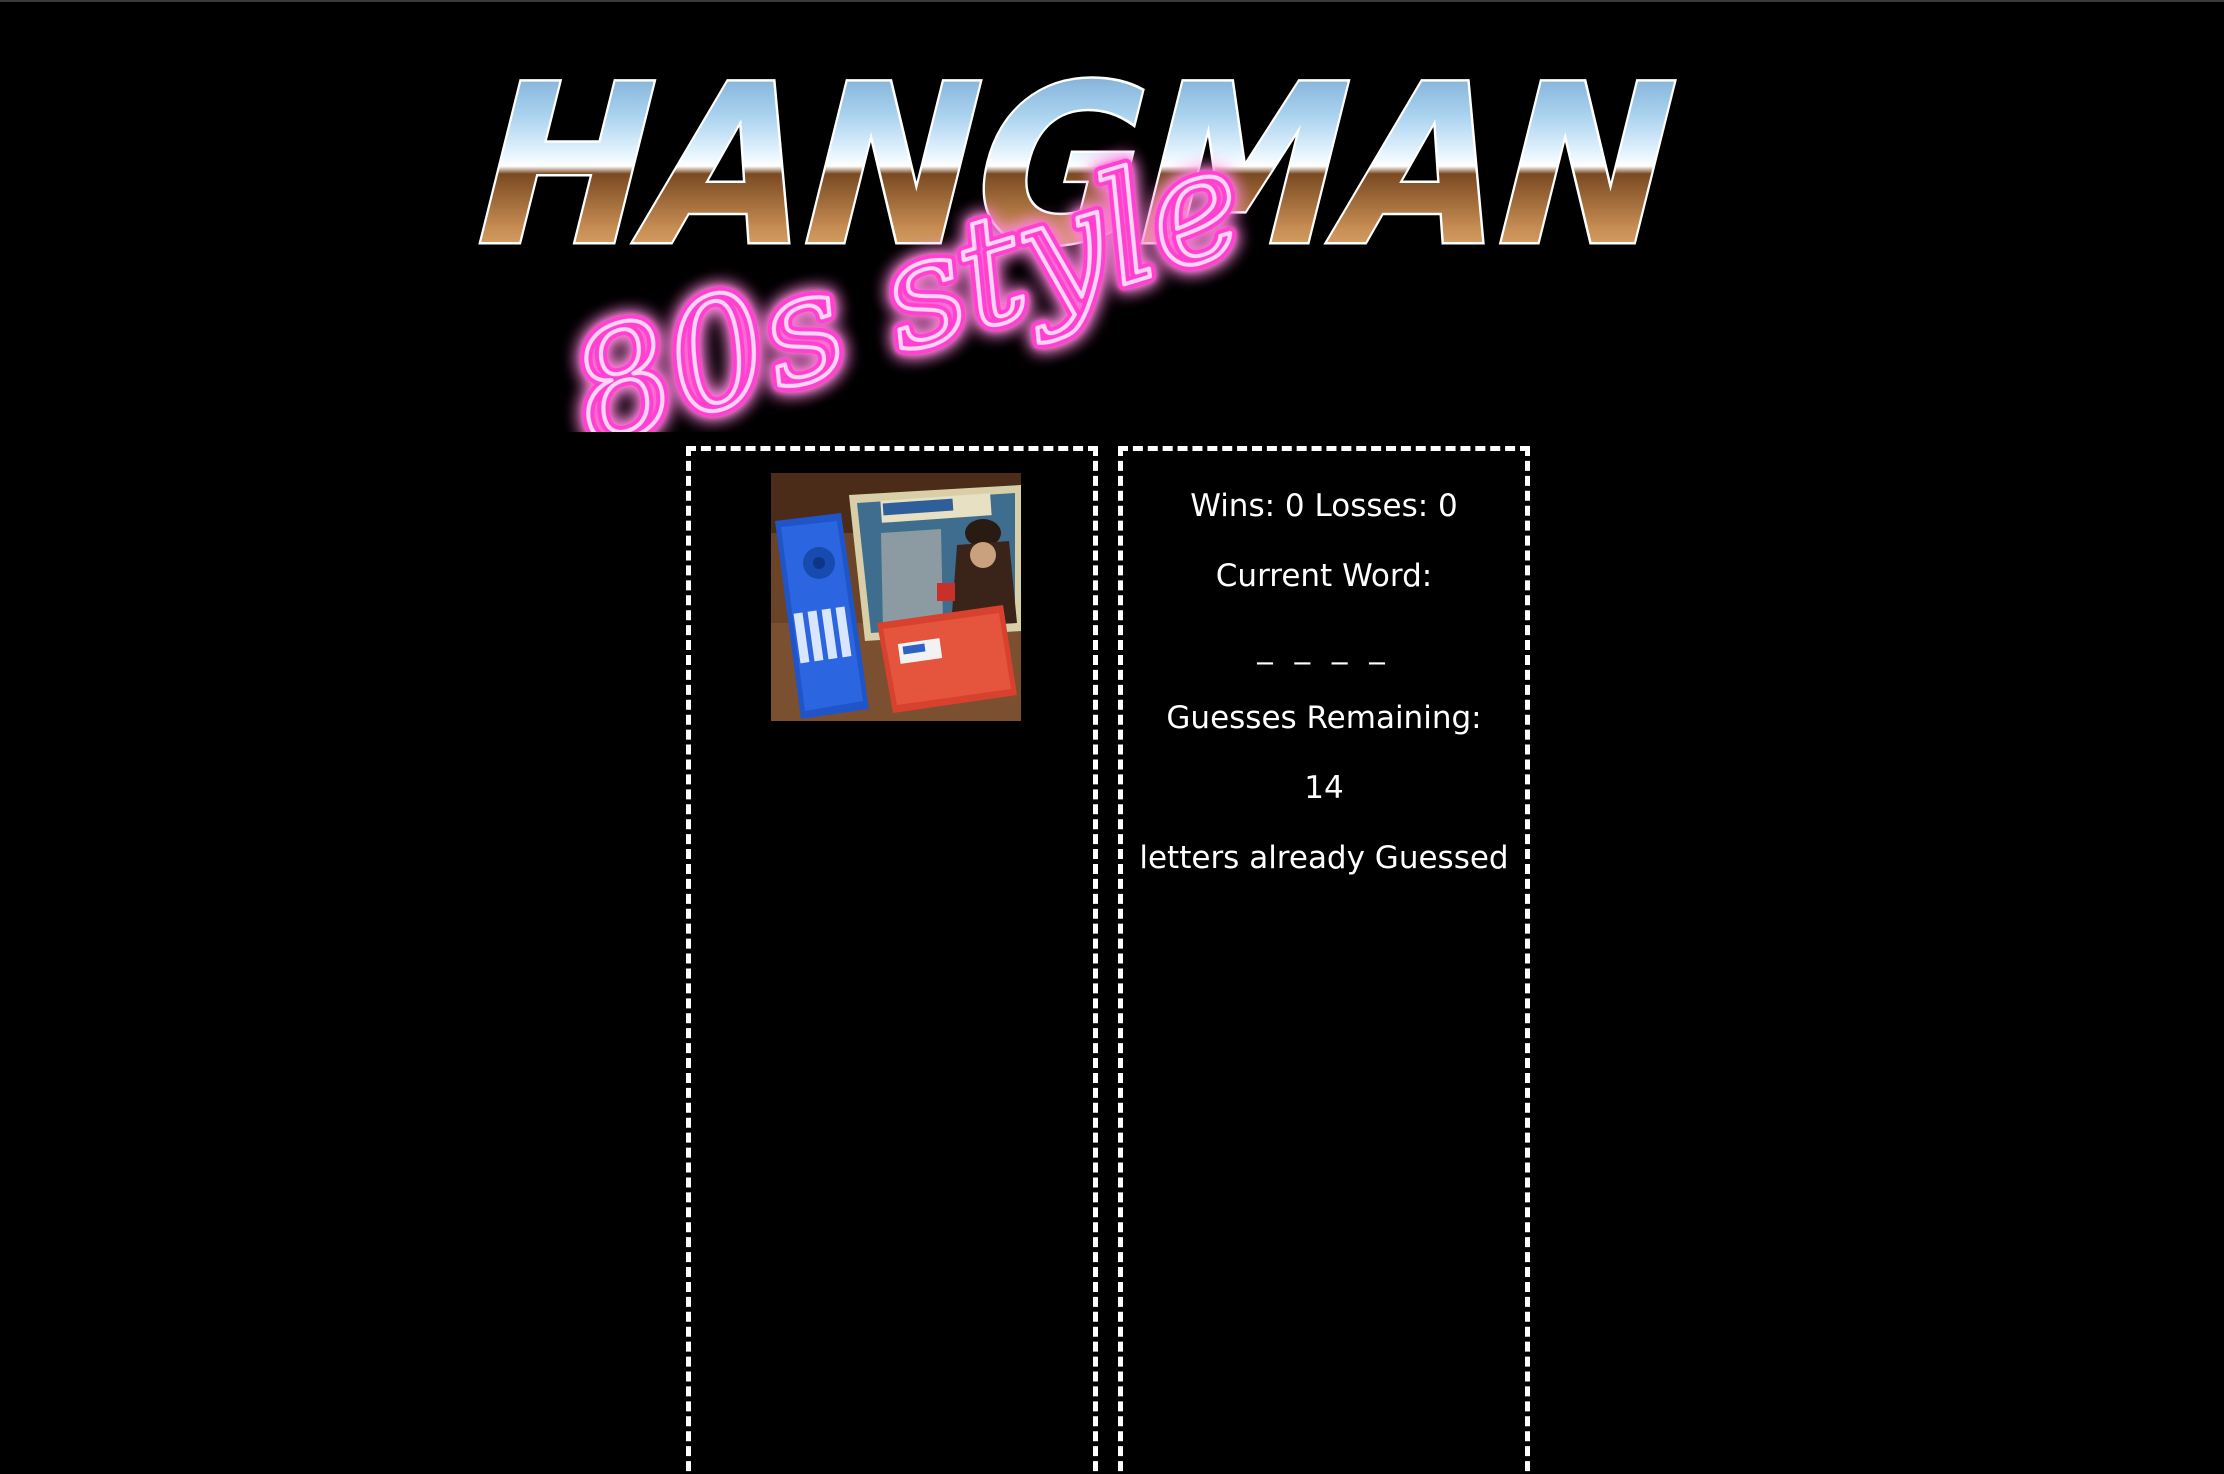 The width and height of the screenshot is (2224, 1474). Describe the element at coordinates (892, 960) in the screenshot. I see `image-panel` at that location.